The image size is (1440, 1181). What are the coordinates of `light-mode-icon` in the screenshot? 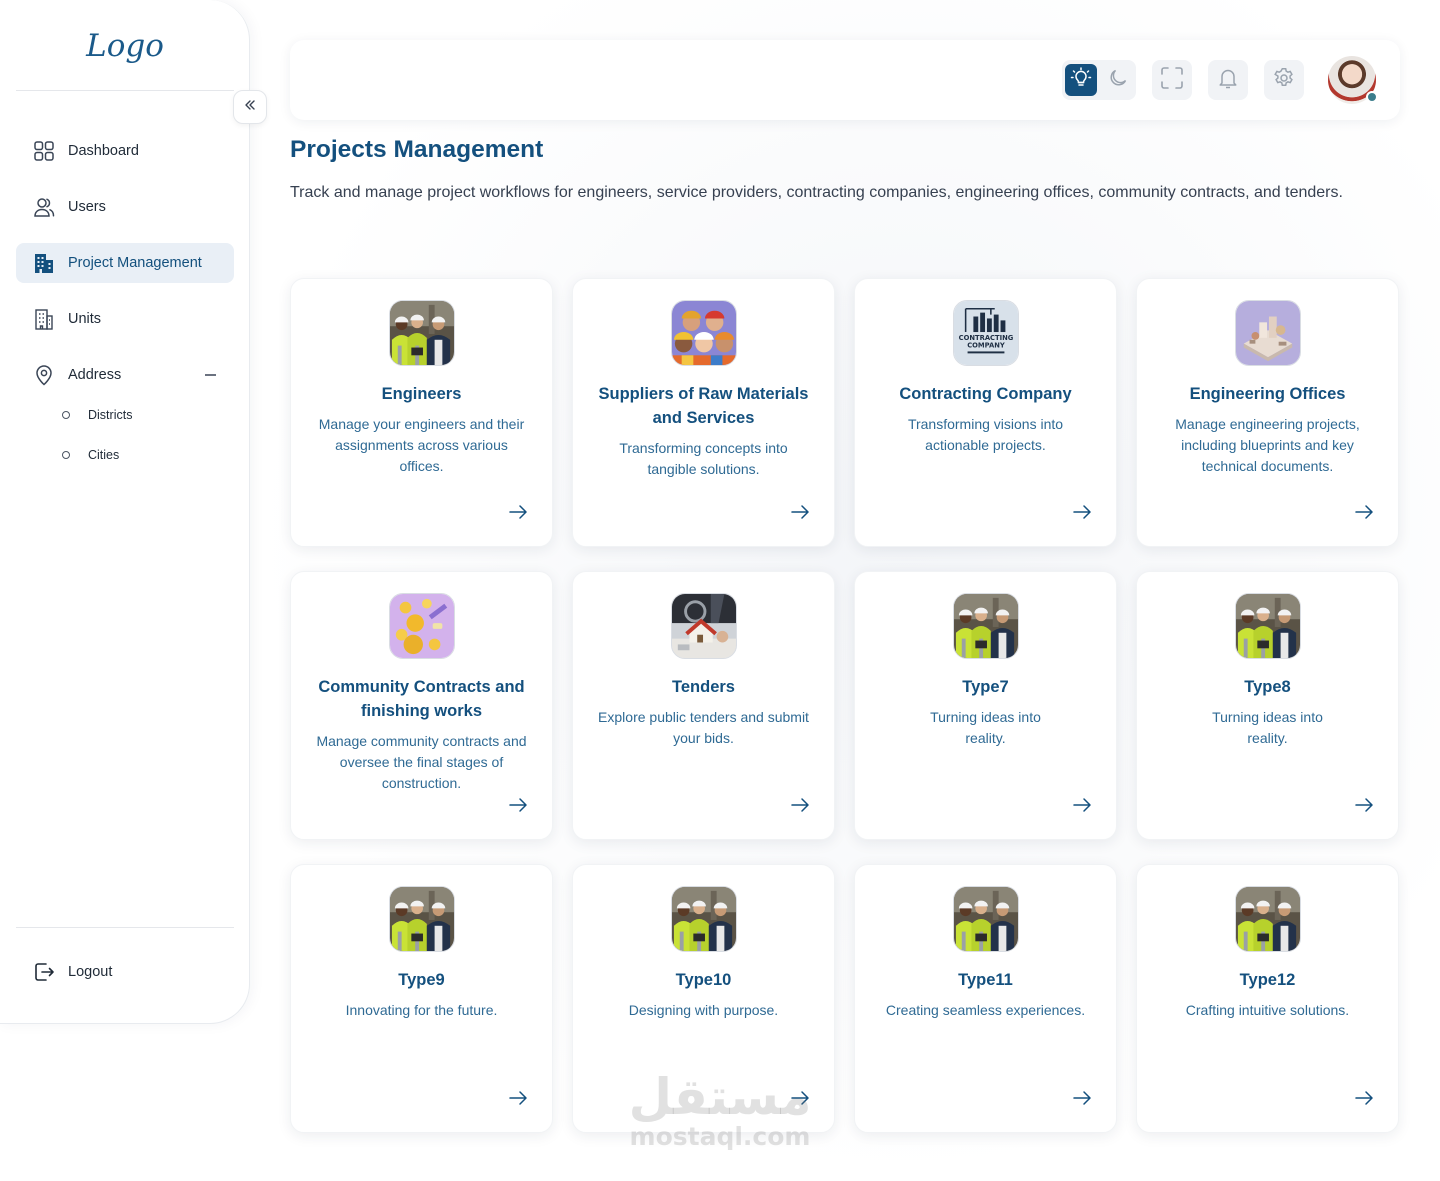 It's located at (1081, 80).